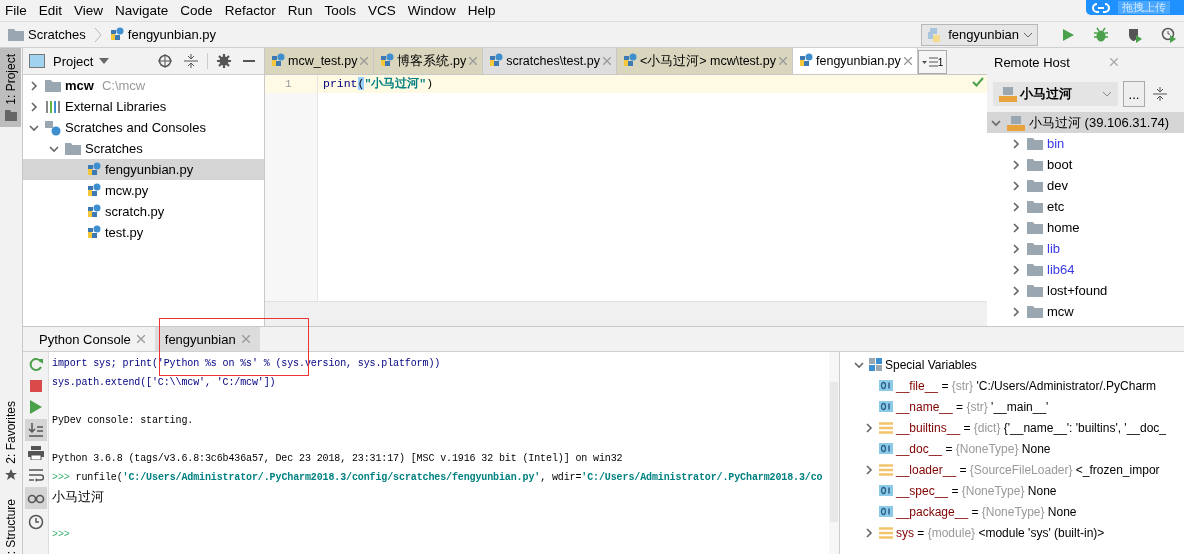 The height and width of the screenshot is (554, 1184). Describe the element at coordinates (1085, 122) in the screenshot. I see `tree-row: 小马过河 (39.106.31.74)` at that location.